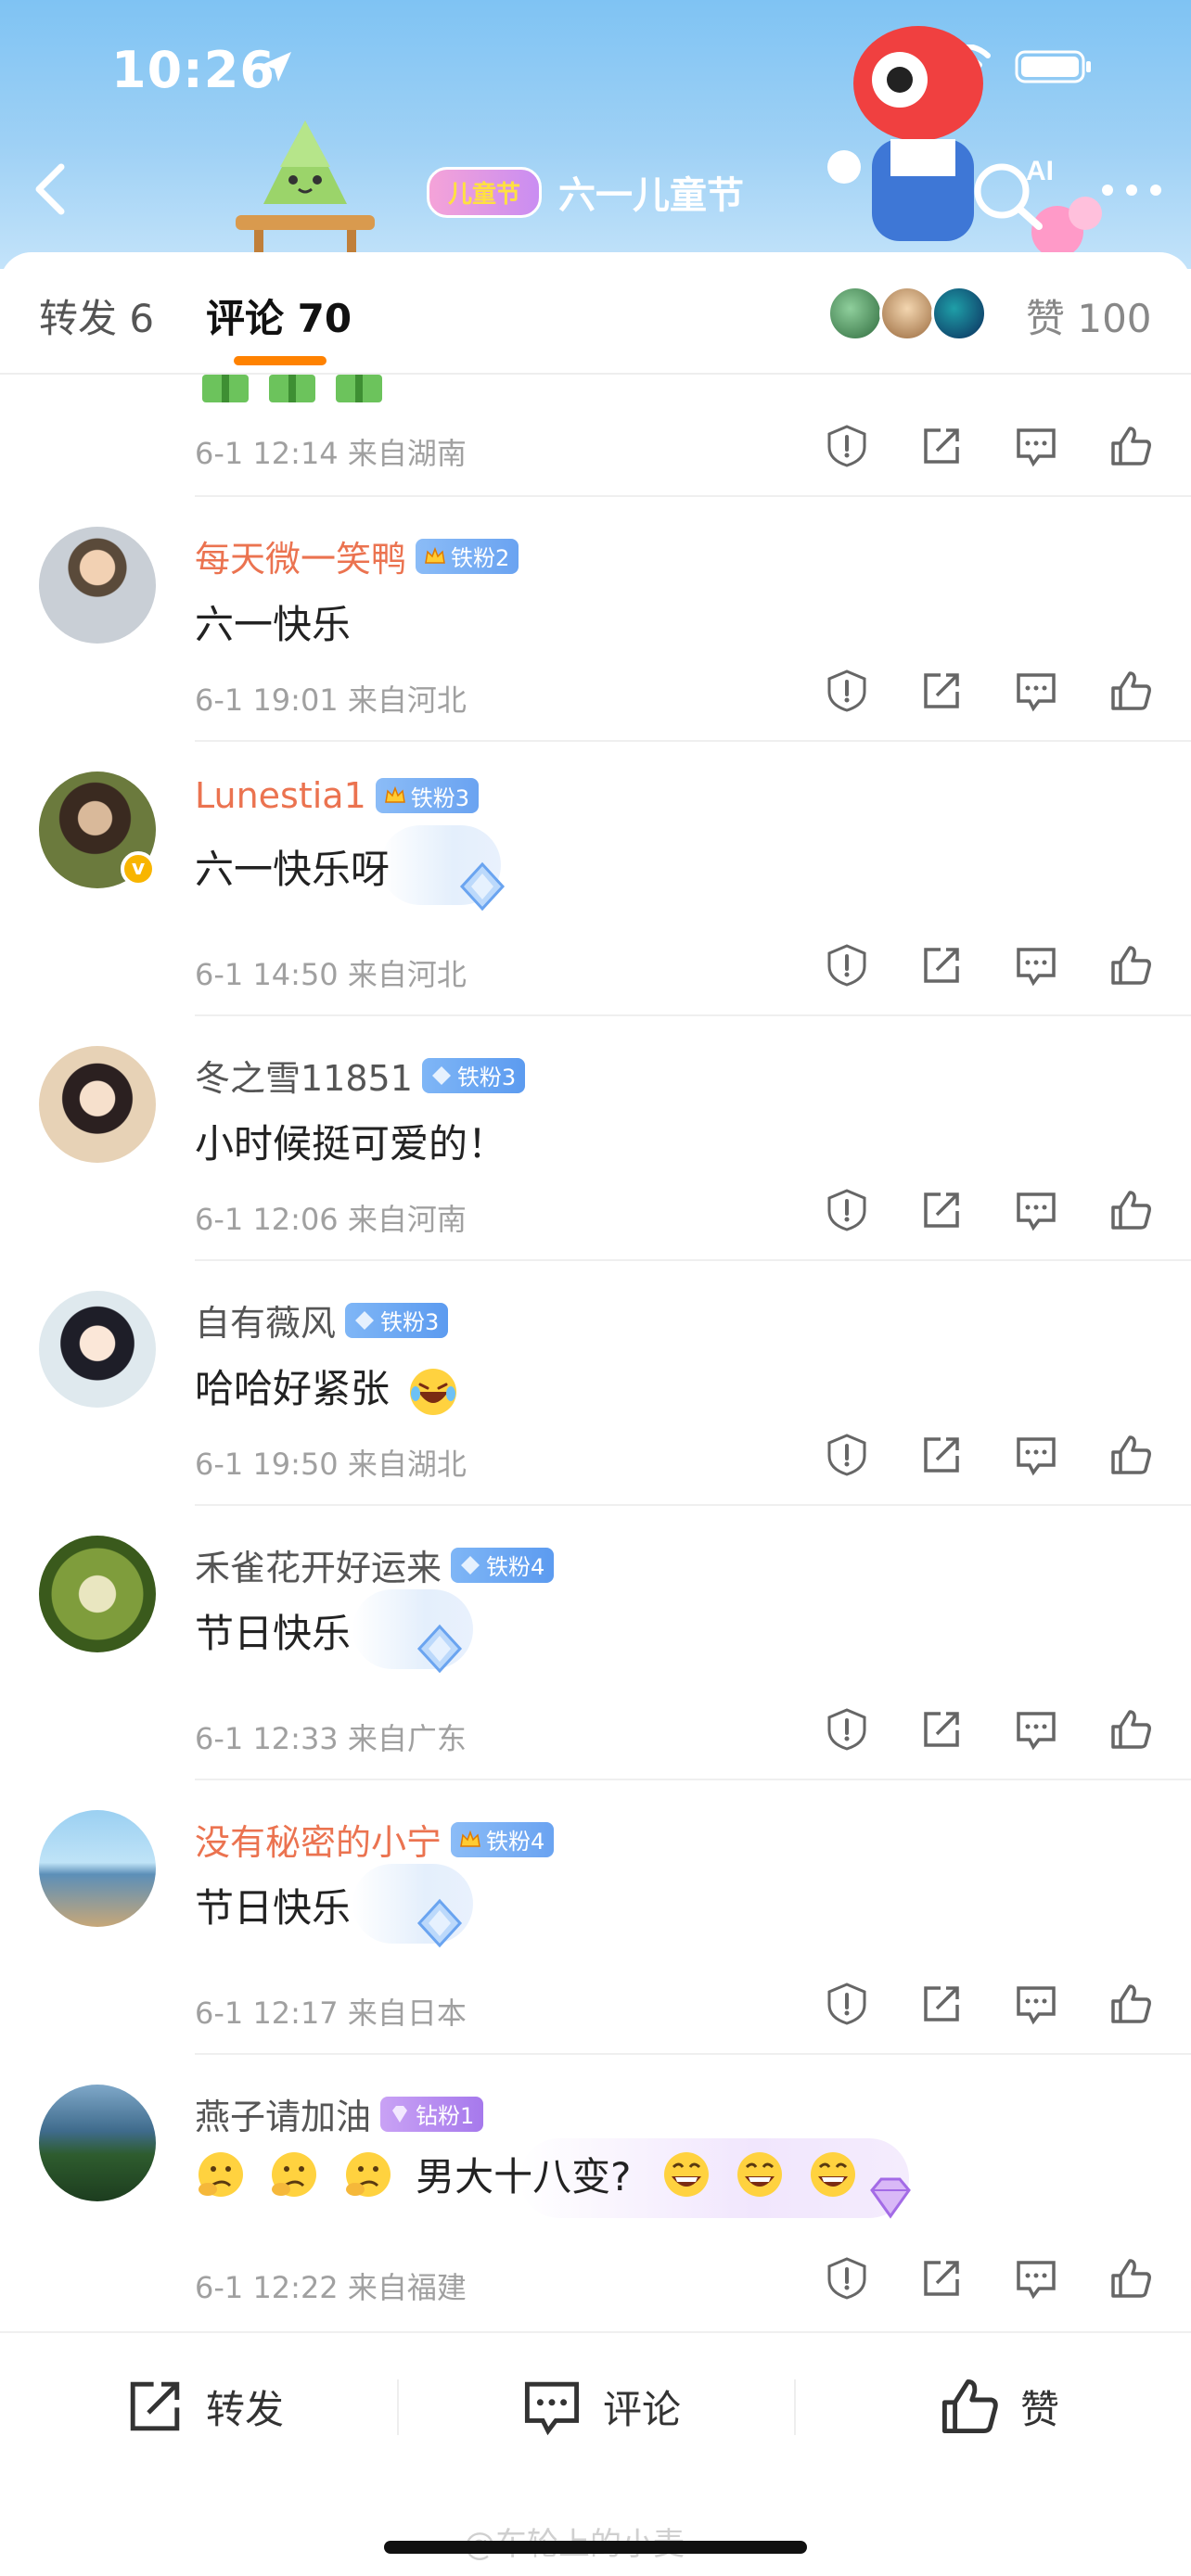 The image size is (1191, 2576). Describe the element at coordinates (304, 1076) in the screenshot. I see `username: 冬之雪11851` at that location.